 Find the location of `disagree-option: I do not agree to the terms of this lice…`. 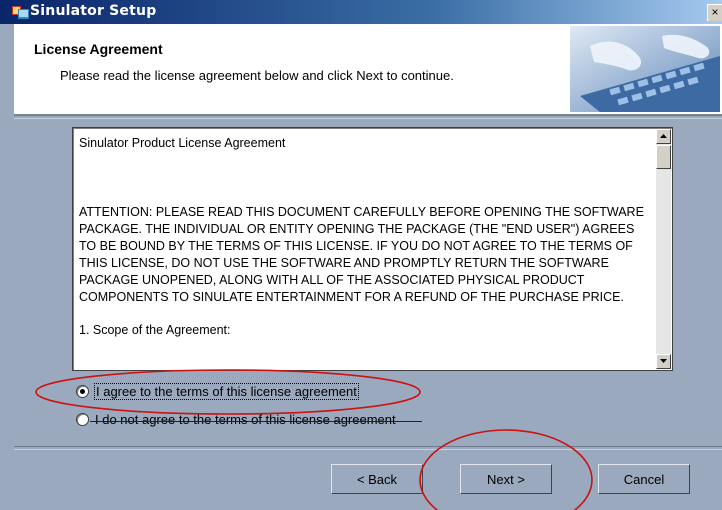

disagree-option: I do not agree to the terms of this lice… is located at coordinates (236, 419).